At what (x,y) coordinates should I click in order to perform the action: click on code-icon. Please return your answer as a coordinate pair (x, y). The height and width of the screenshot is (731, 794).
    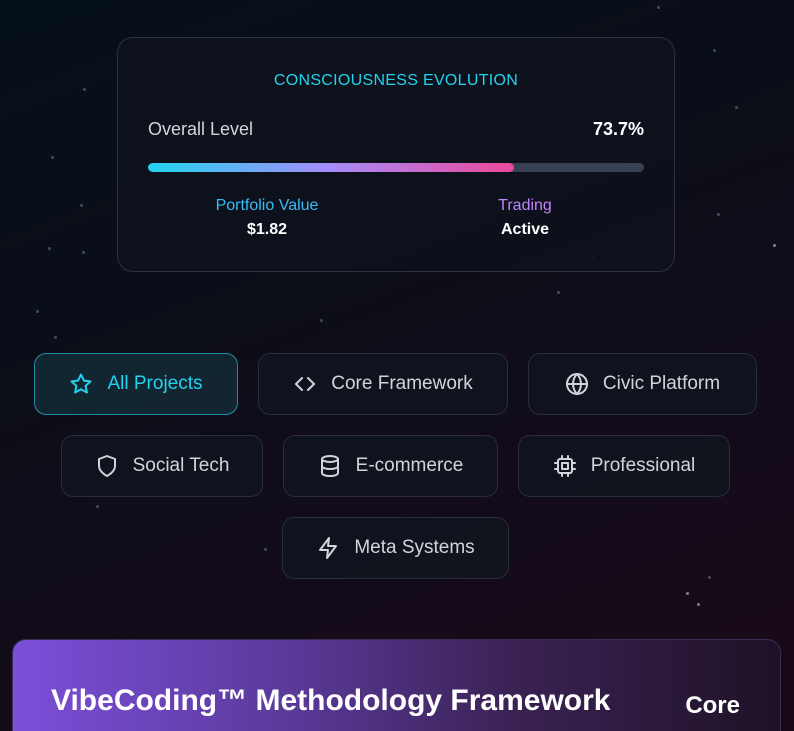
    Looking at the image, I should click on (305, 384).